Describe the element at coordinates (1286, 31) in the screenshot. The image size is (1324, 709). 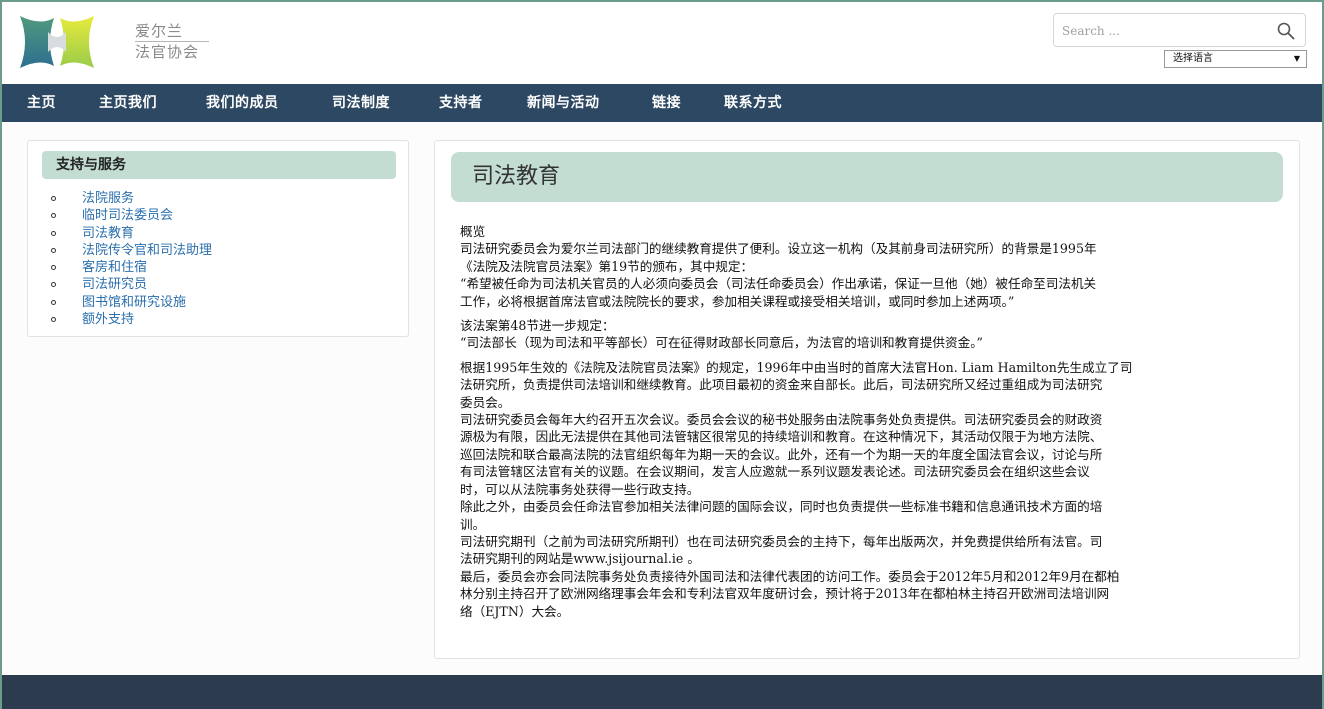
I see `search-icon` at that location.